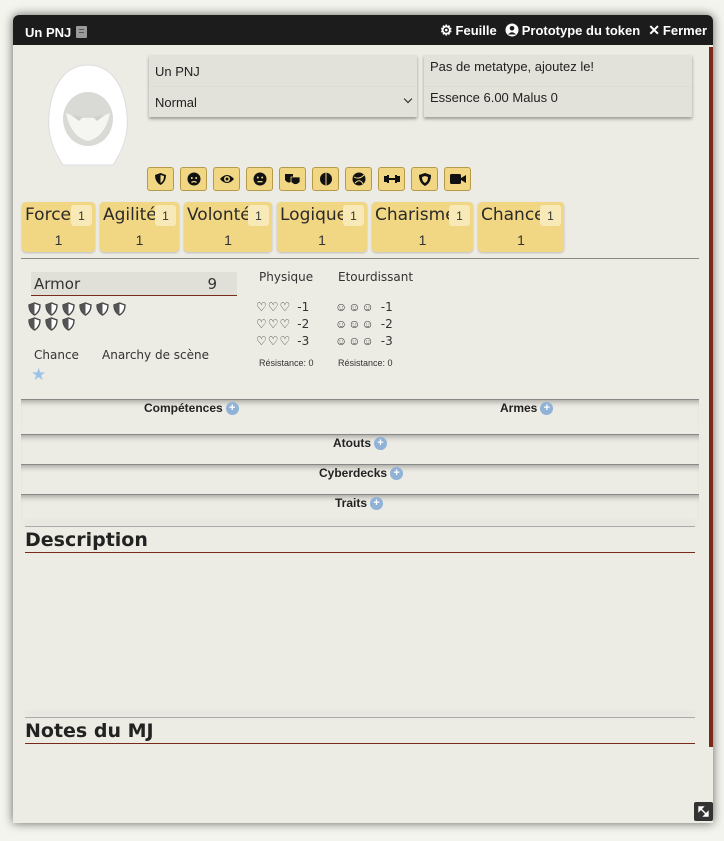 The image size is (724, 841). I want to click on attribute-logique: Logique 1 1, so click(322, 227).